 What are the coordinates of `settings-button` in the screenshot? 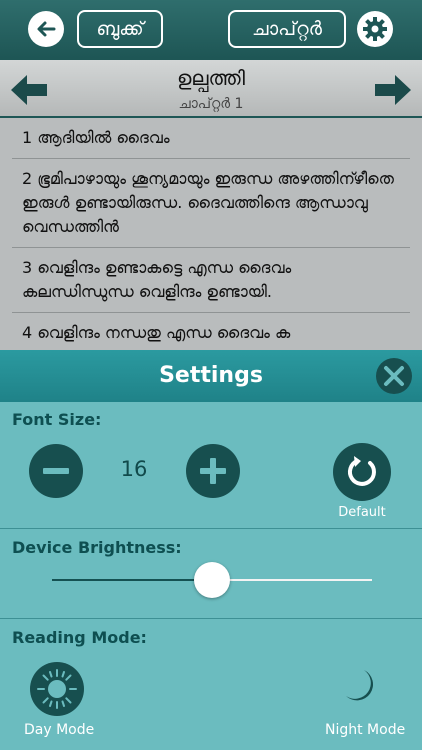 It's located at (375, 29).